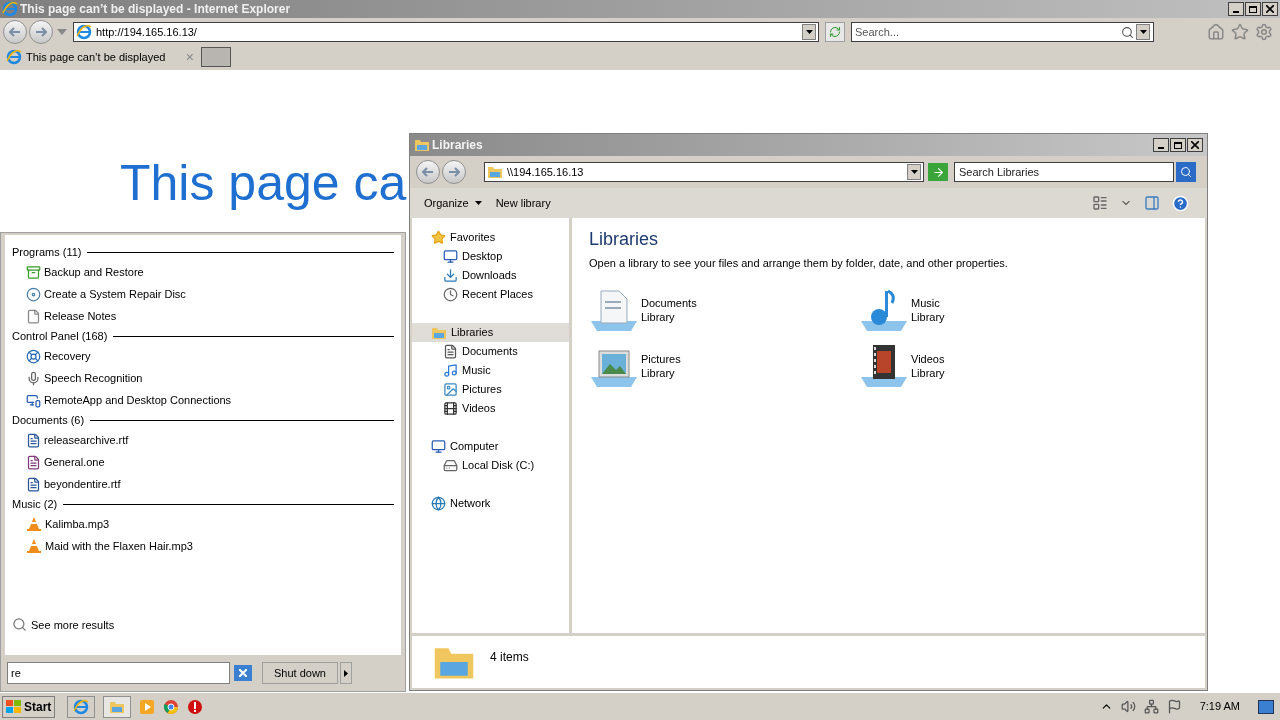  I want to click on go-button, so click(938, 172).